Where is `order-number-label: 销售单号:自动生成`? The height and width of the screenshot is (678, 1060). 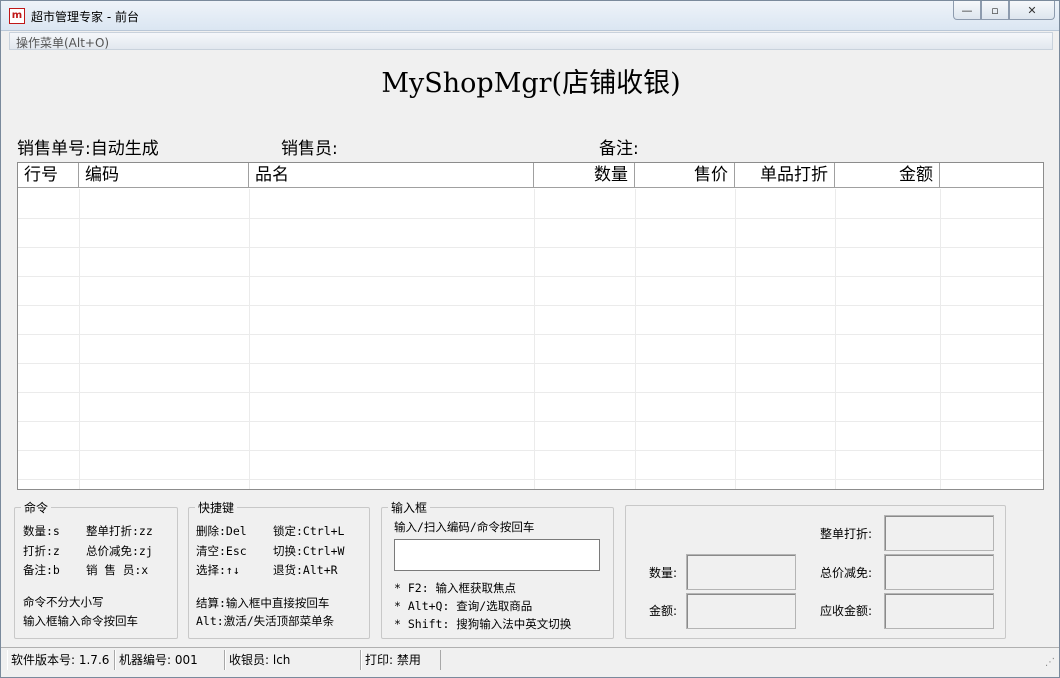 order-number-label: 销售单号:自动生成 is located at coordinates (88, 149).